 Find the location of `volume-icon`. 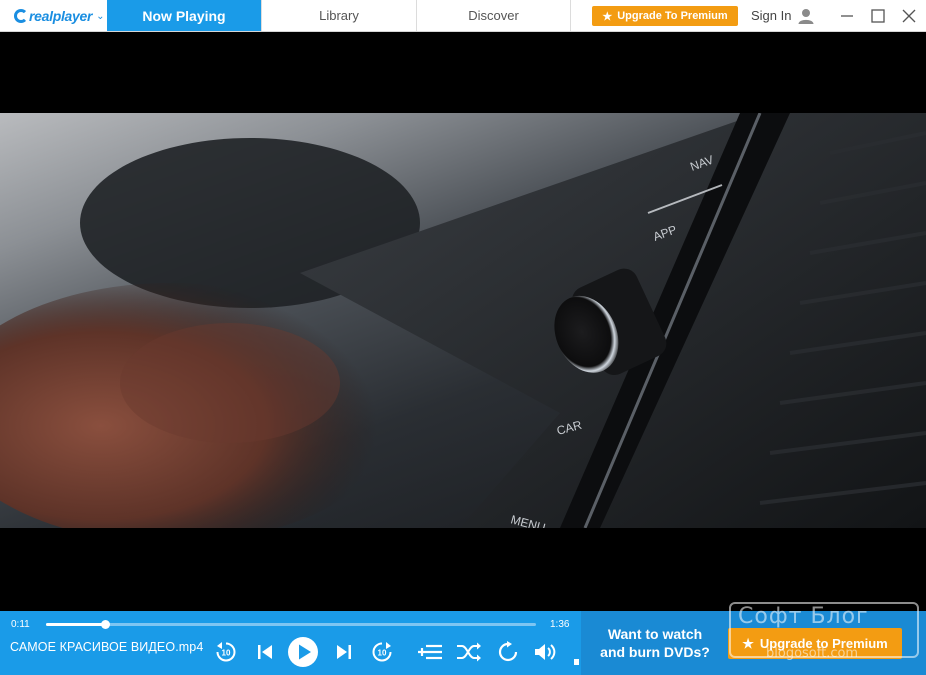

volume-icon is located at coordinates (545, 652).